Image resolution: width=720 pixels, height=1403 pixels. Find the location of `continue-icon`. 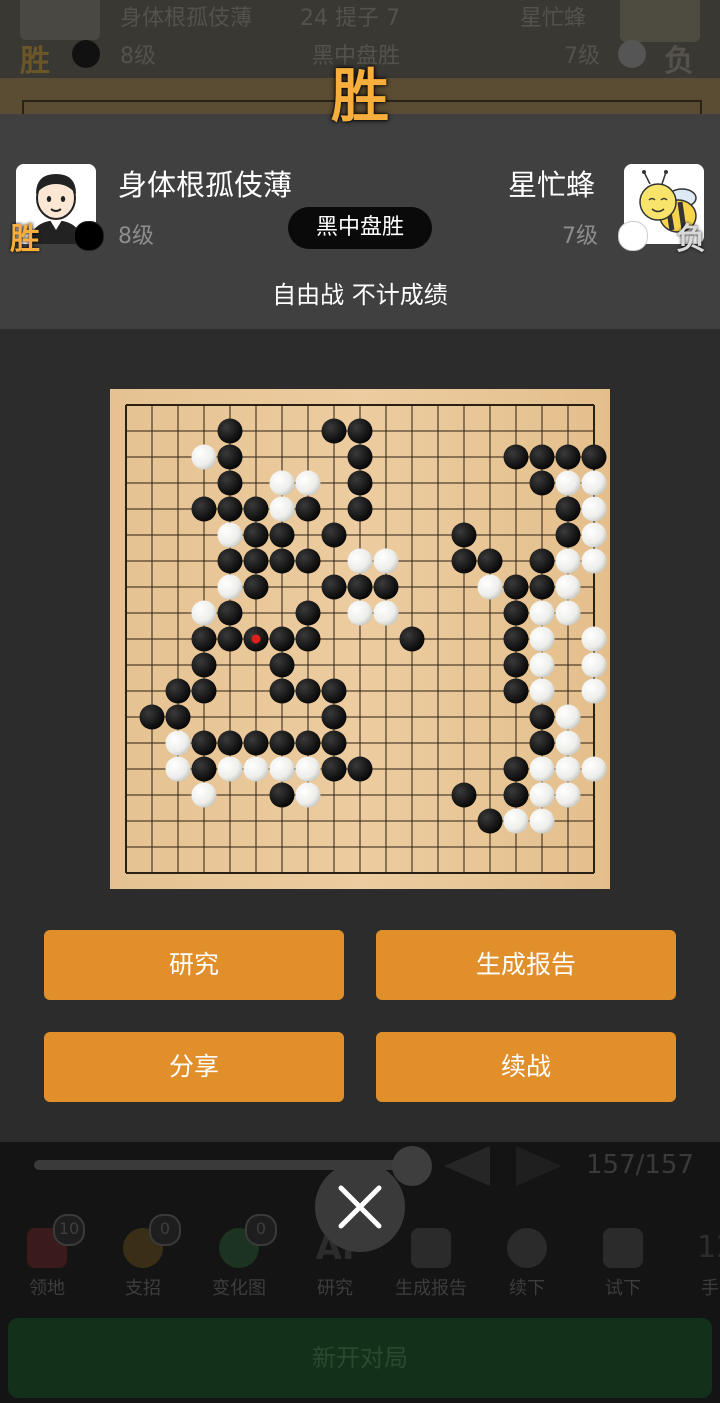

continue-icon is located at coordinates (527, 1248).